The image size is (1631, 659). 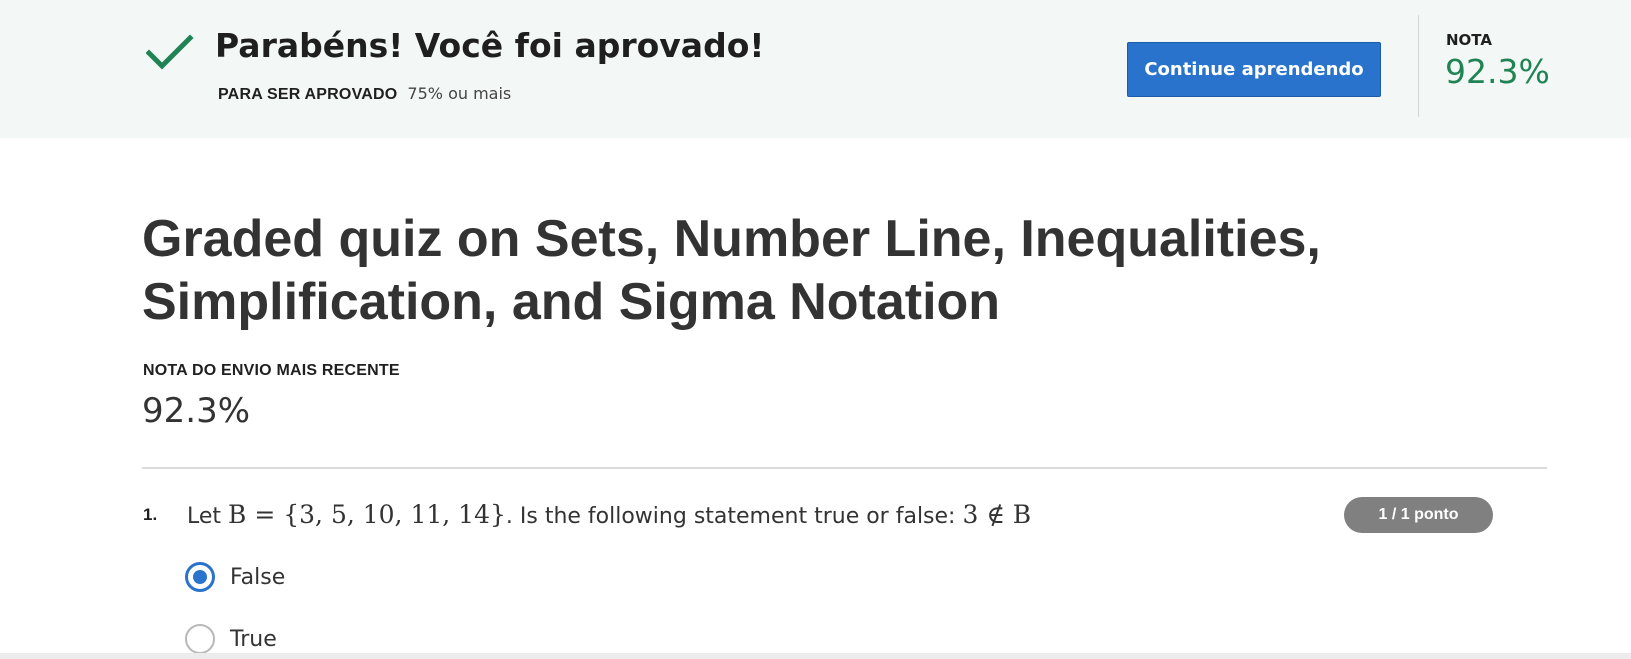 I want to click on radio-unselected-icon, so click(x=200, y=639).